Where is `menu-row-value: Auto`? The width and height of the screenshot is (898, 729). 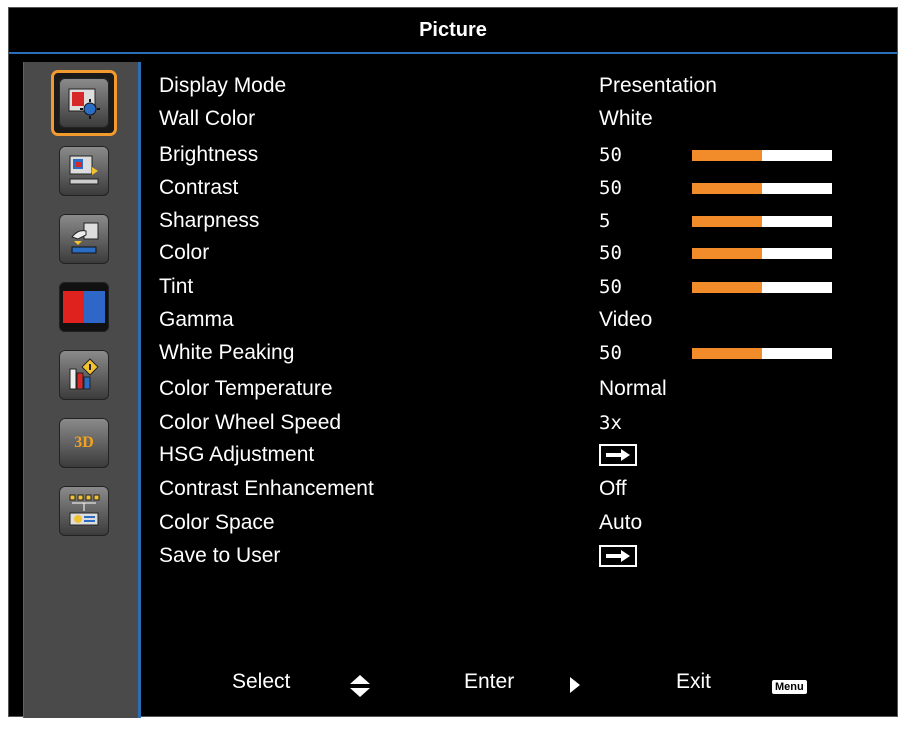 menu-row-value: Auto is located at coordinates (621, 522).